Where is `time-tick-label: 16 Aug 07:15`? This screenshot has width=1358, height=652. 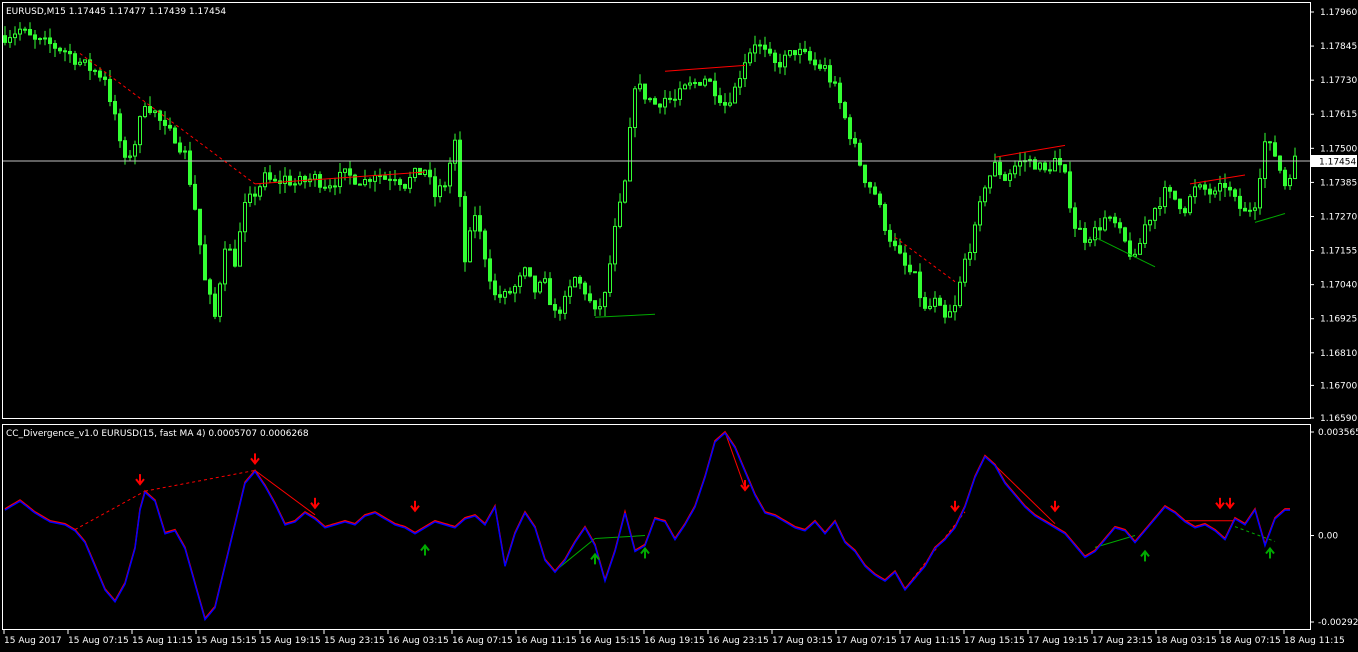 time-tick-label: 16 Aug 07:15 is located at coordinates (482, 641).